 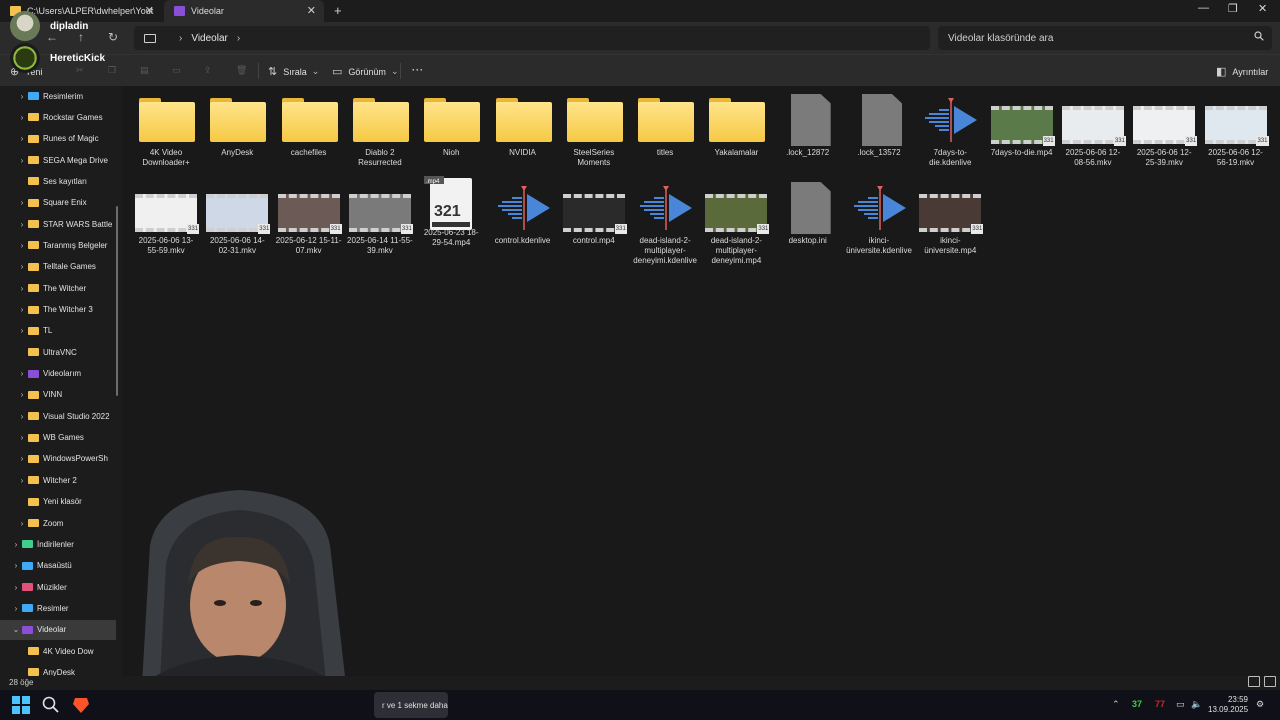 I want to click on refresh-icon: ↻, so click(x=113, y=37).